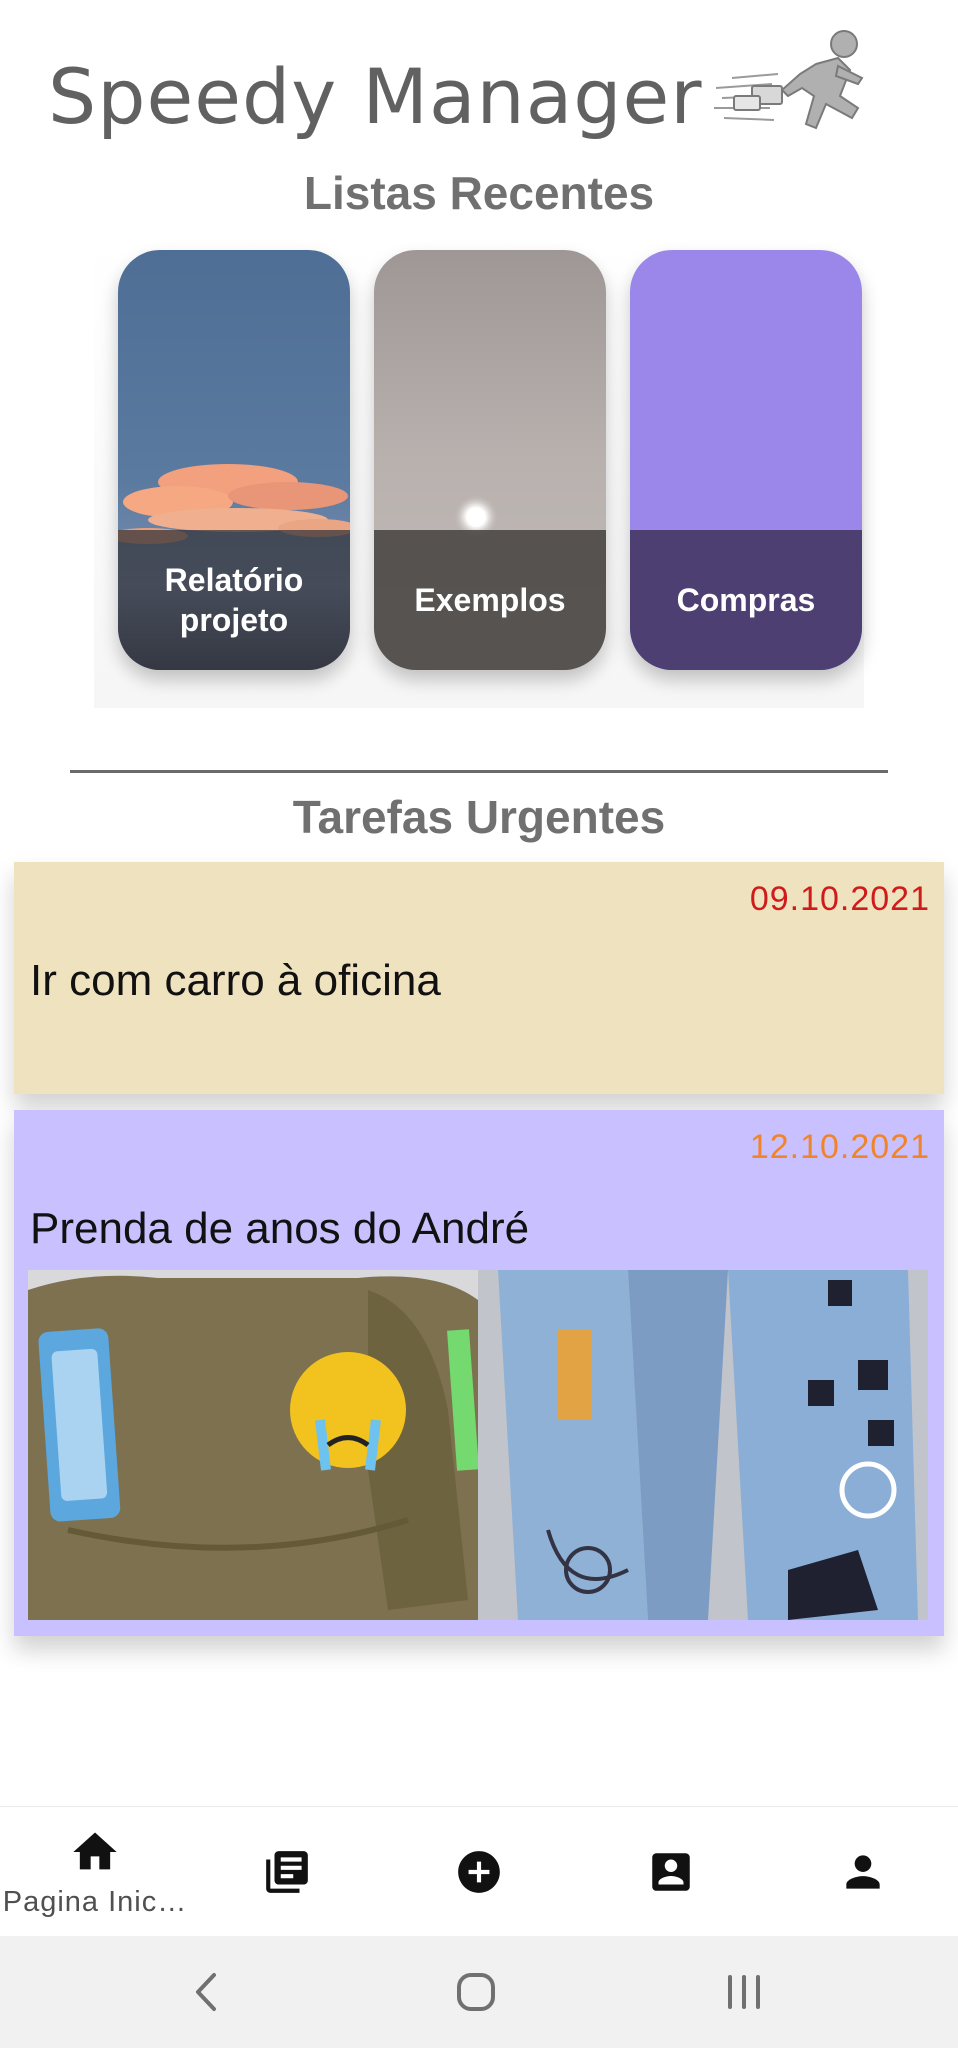  I want to click on add-circle-icon, so click(479, 1872).